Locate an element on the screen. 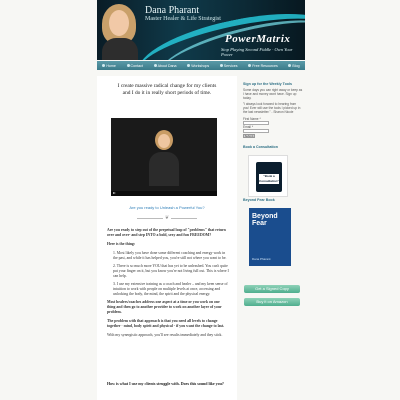 The image size is (400, 400). book-cover: Beyond Fear Dana Pharant is located at coordinates (270, 237).